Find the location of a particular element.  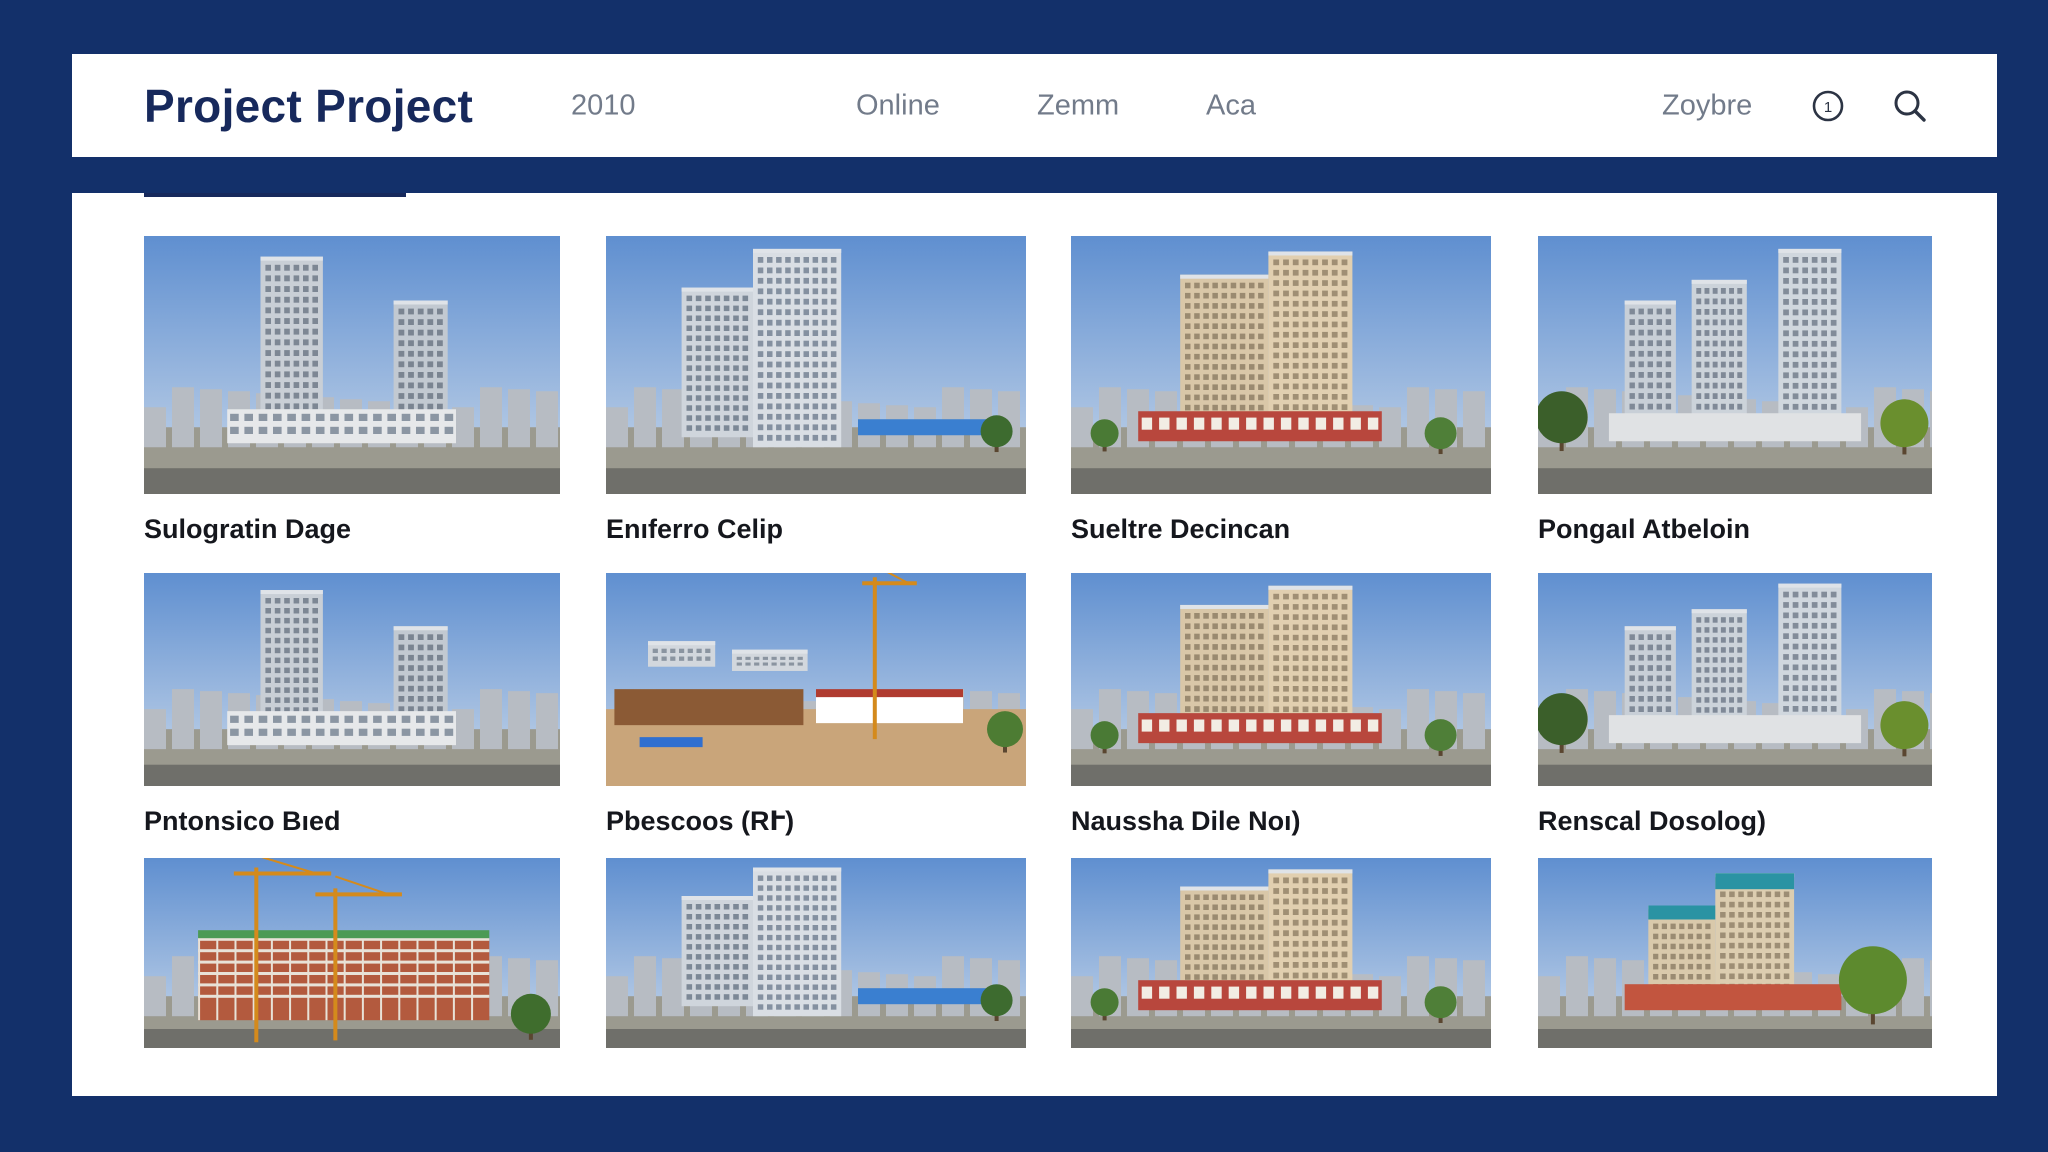

project-card: Pntonsico Bıed is located at coordinates (352, 704).